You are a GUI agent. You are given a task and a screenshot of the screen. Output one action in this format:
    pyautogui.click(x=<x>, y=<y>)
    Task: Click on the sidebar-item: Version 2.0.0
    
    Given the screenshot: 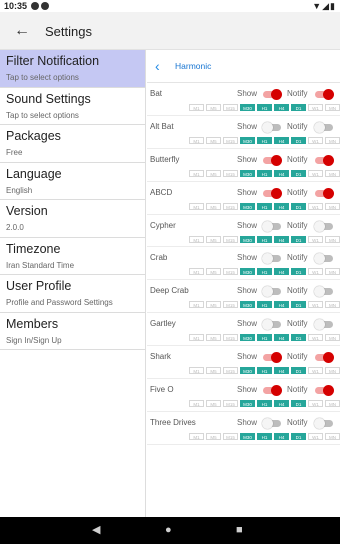 What is the action you would take?
    pyautogui.click(x=72, y=219)
    